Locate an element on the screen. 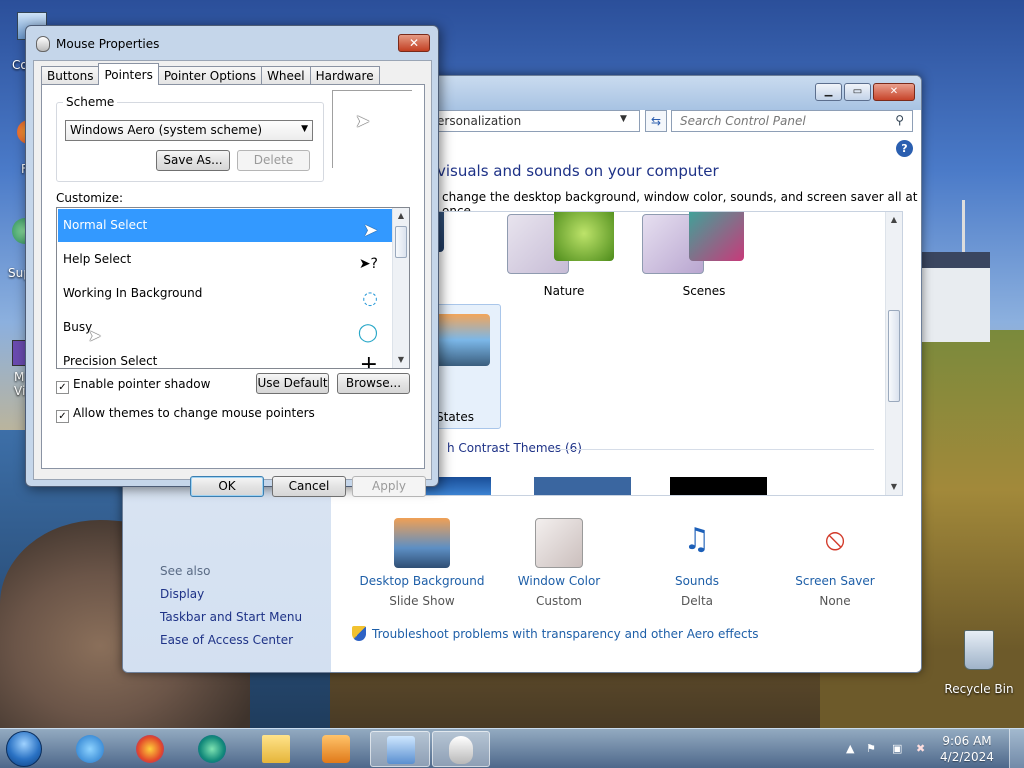  recycle-bin-label: Recycle Bin is located at coordinates (979, 689).